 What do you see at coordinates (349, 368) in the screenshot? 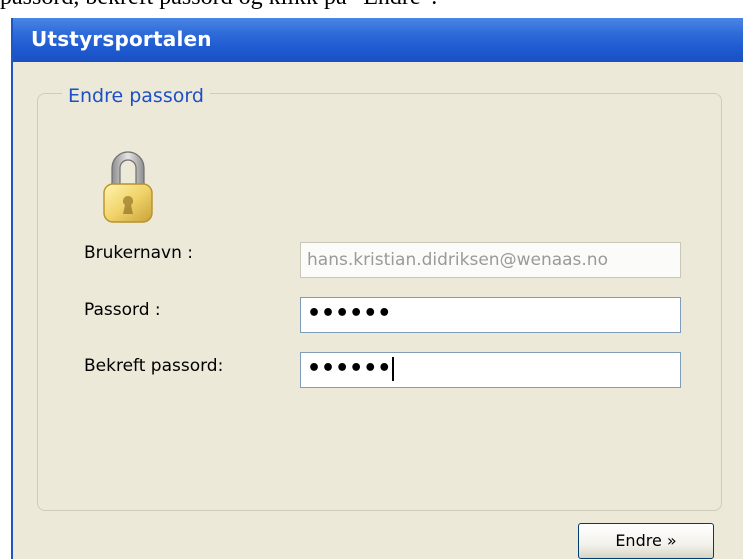
I see `confirm-password-mask: ••••••` at bounding box center [349, 368].